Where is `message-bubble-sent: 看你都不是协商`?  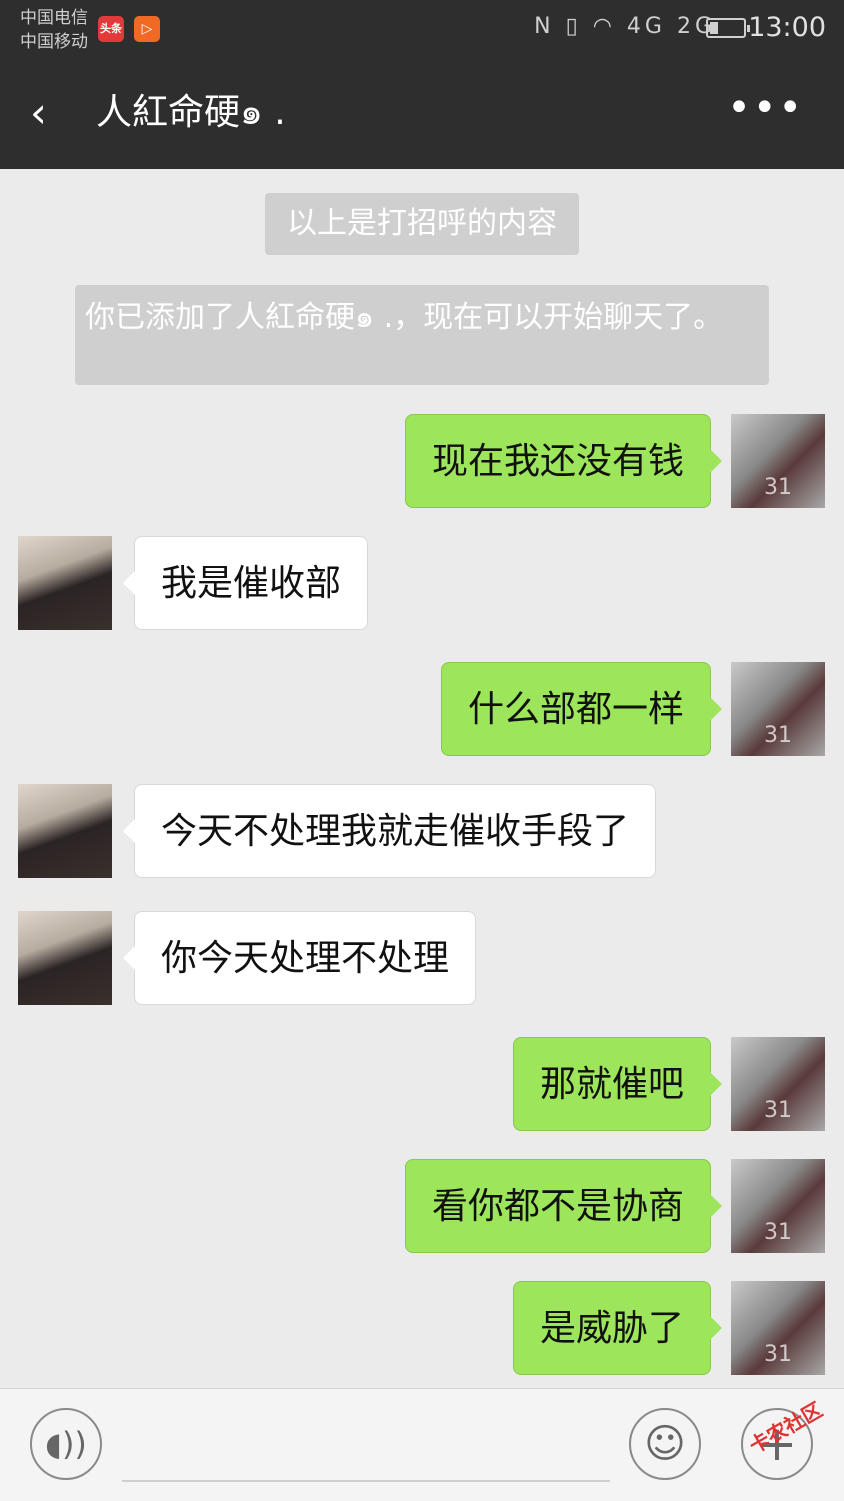
message-bubble-sent: 看你都不是协商 is located at coordinates (563, 1206).